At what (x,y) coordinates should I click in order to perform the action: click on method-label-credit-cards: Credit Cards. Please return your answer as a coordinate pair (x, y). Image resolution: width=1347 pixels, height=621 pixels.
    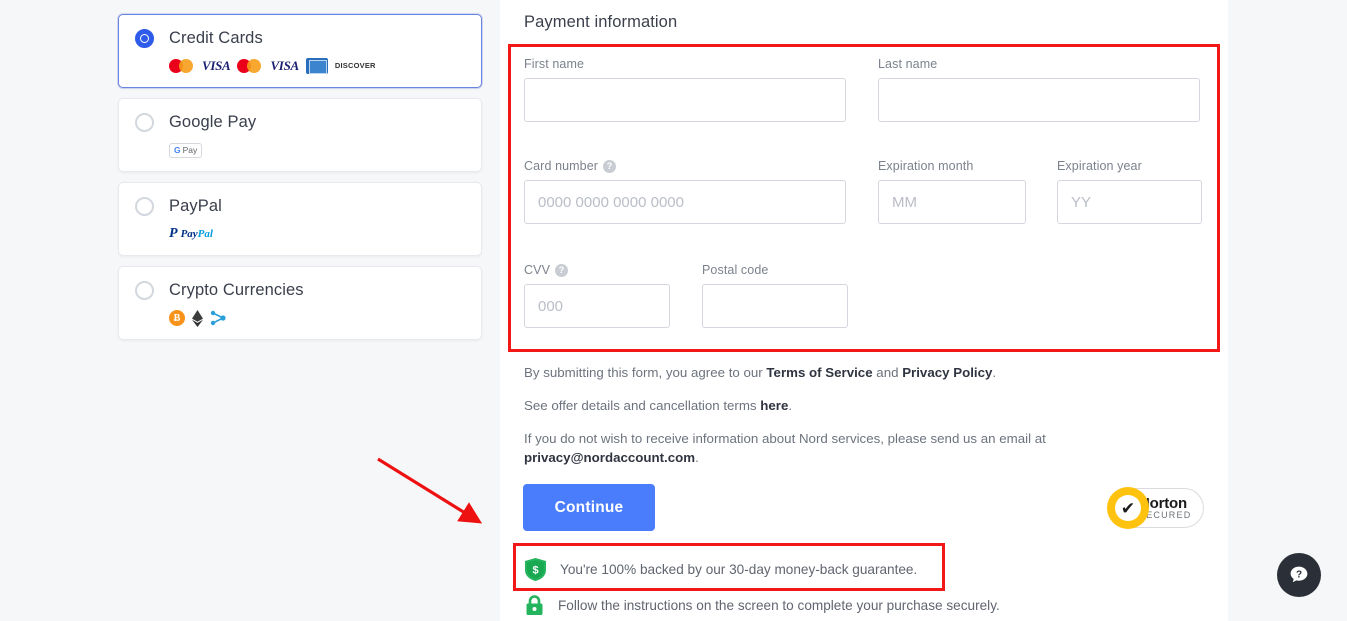
    Looking at the image, I should click on (216, 38).